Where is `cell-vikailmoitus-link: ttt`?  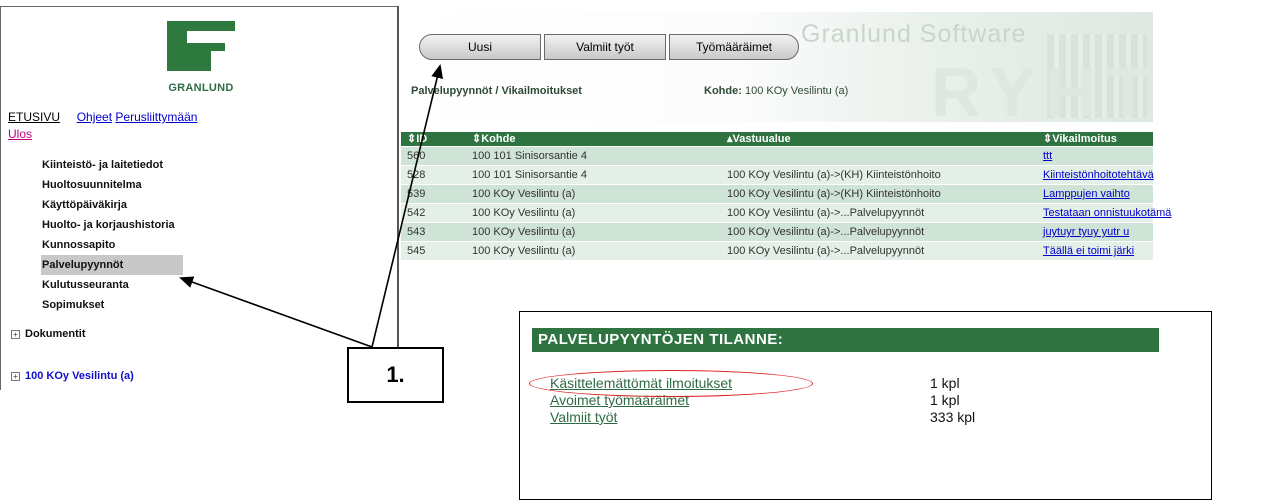 cell-vikailmoitus-link: ttt is located at coordinates (1047, 156).